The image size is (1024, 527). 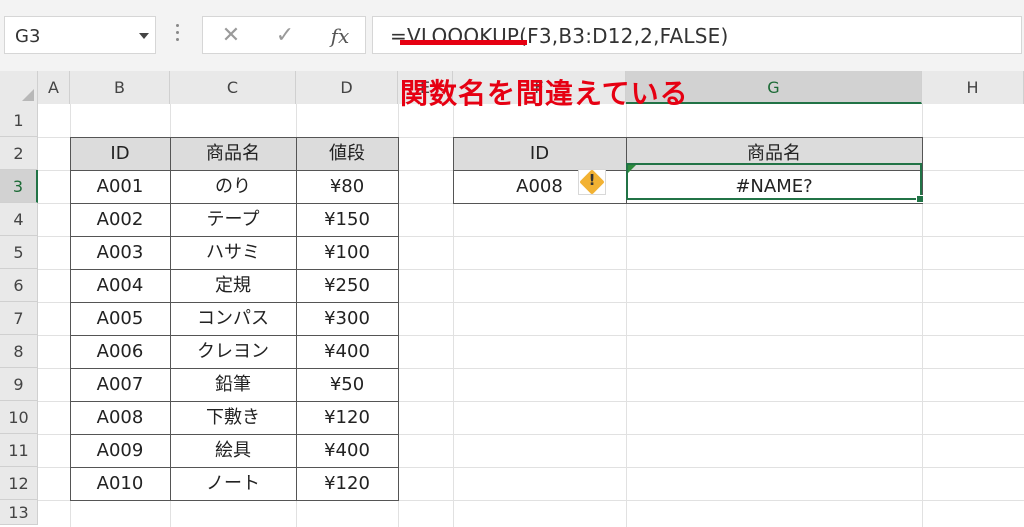 I want to click on table1-cell: 定規, so click(x=233, y=285).